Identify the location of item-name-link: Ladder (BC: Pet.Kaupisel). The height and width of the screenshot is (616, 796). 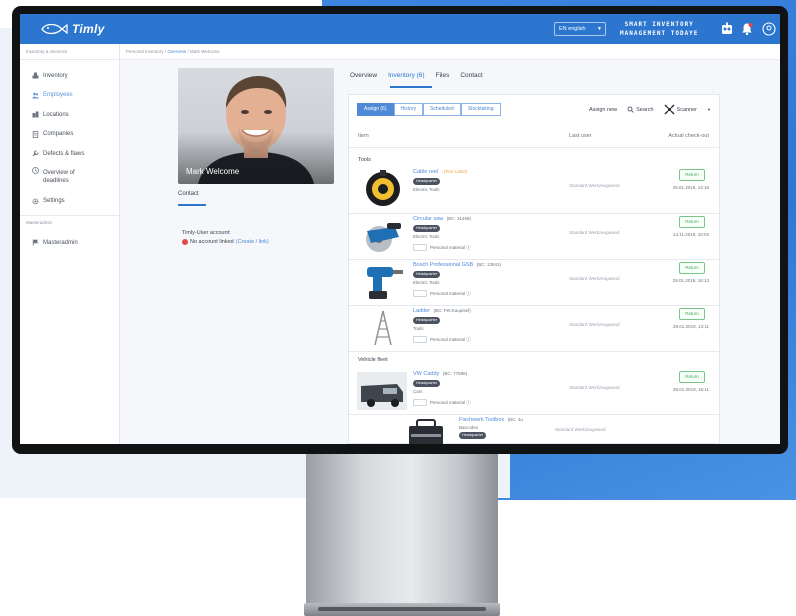
(442, 311).